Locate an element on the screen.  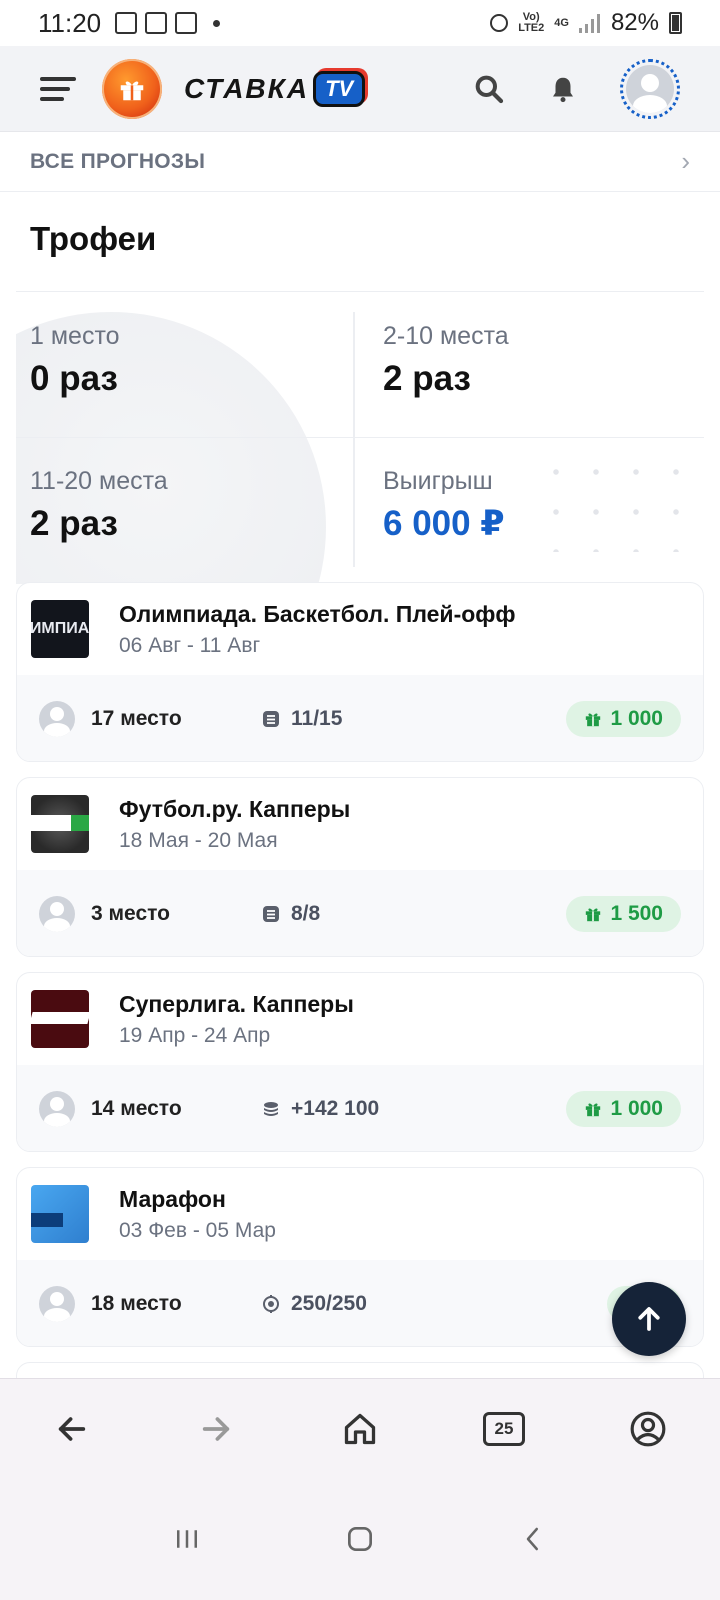
all-predictions-label: ВСЕ ПРОГНОЗЫ is located at coordinates (118, 161).